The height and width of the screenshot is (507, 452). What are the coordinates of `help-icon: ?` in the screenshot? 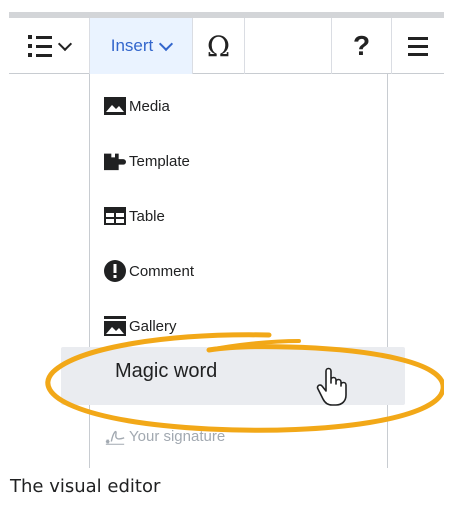 It's located at (361, 45).